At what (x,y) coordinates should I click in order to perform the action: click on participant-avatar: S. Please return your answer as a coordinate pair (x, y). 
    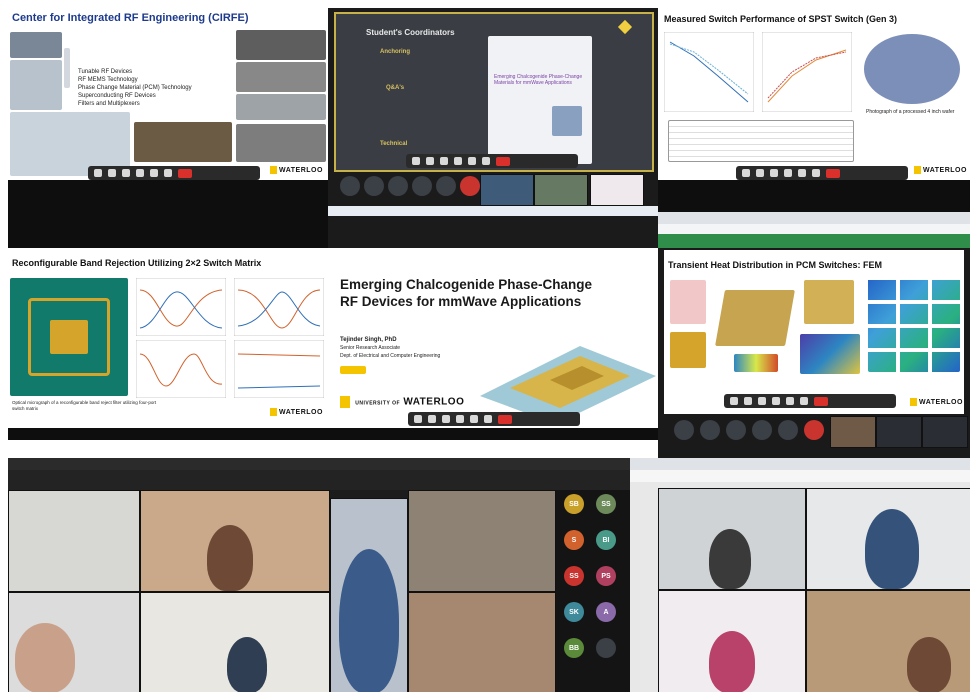
    Looking at the image, I should click on (574, 540).